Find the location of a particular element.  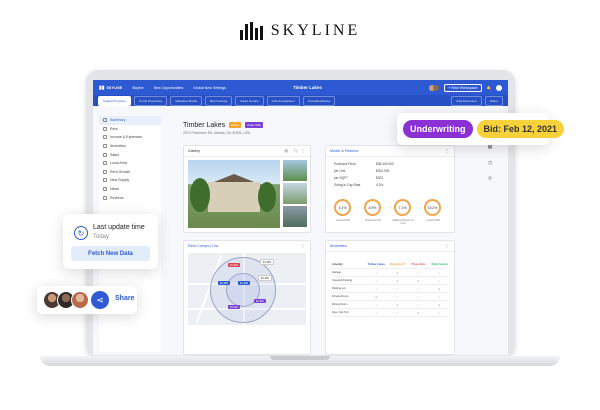

sidebar-item-rent-growth: Rent Growth is located at coordinates (130, 172).